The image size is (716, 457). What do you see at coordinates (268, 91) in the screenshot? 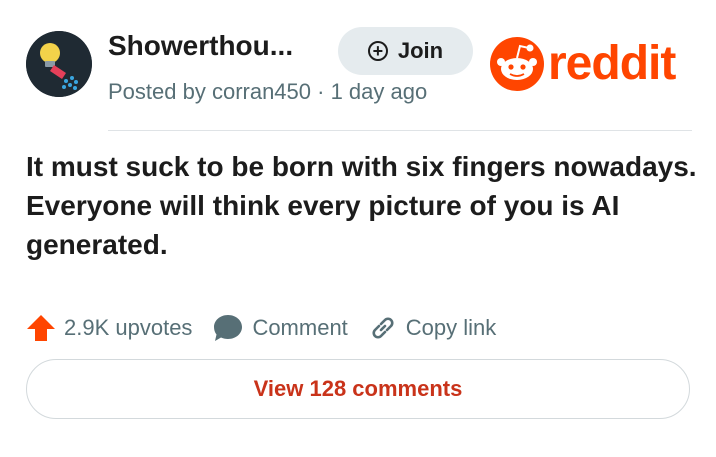
I see `post-meta: Posted by corran450 · 1 day ago` at bounding box center [268, 91].